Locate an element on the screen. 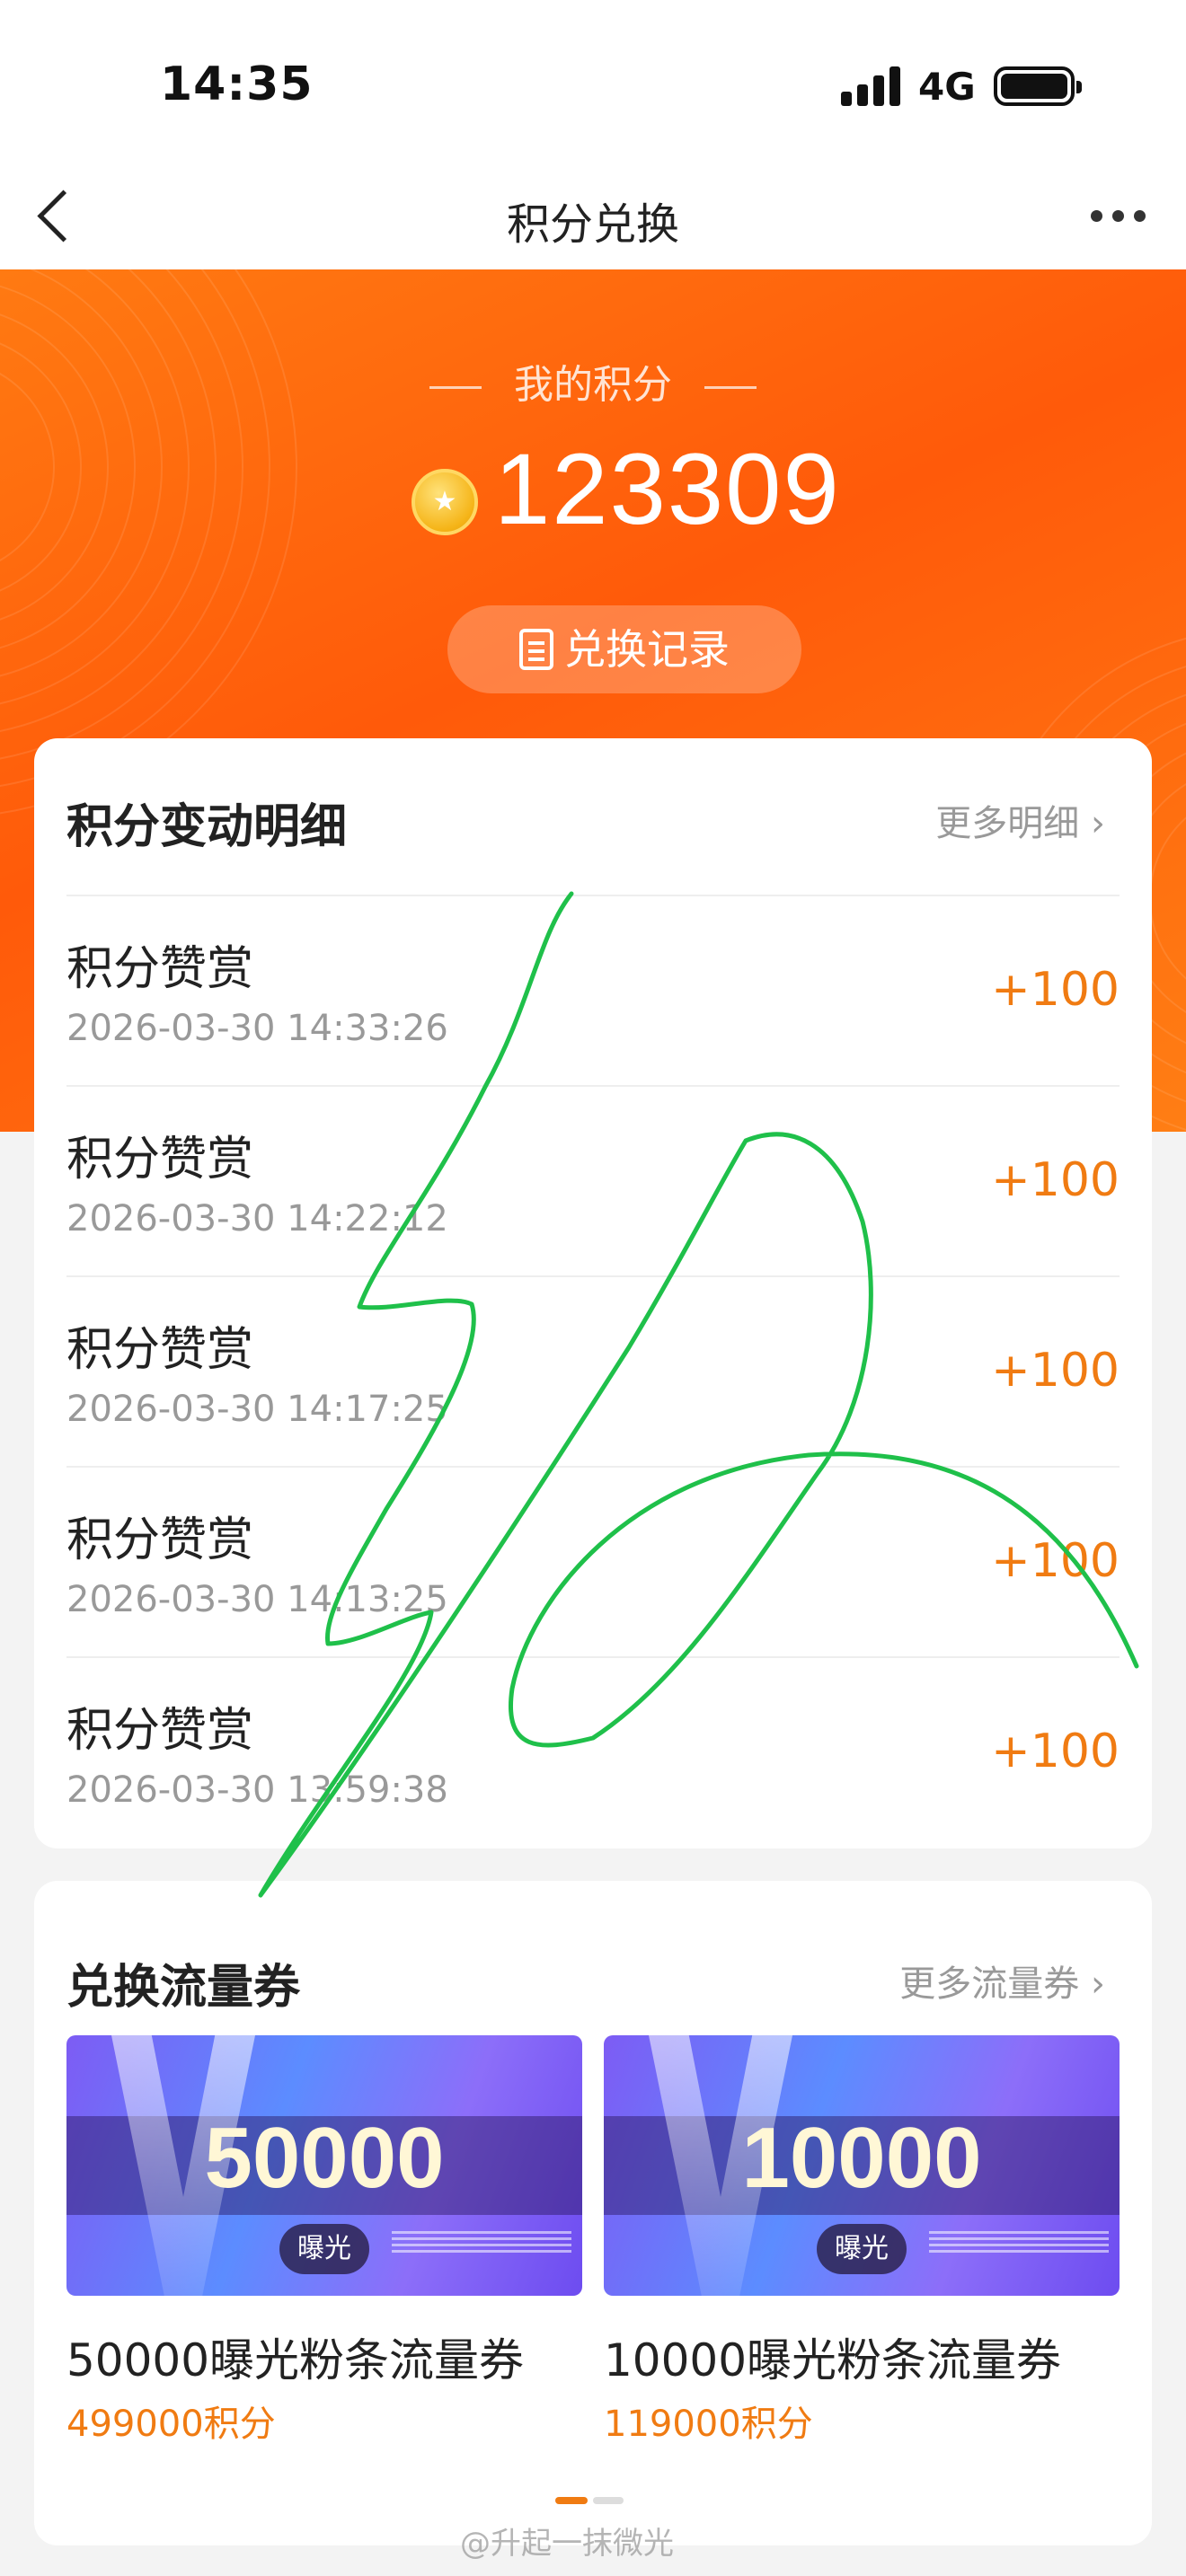 The height and width of the screenshot is (2576, 1186). list-item: 积分赞赏 2026-03-30 13:59:38 +100 is located at coordinates (593, 1751).